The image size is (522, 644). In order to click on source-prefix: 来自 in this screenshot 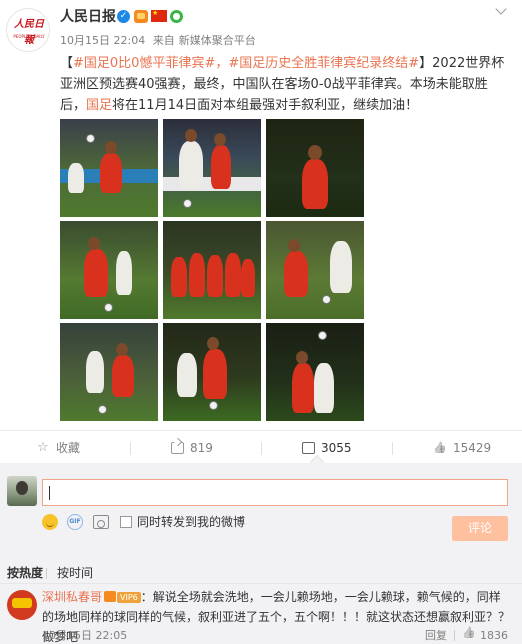, I will do `click(163, 40)`.